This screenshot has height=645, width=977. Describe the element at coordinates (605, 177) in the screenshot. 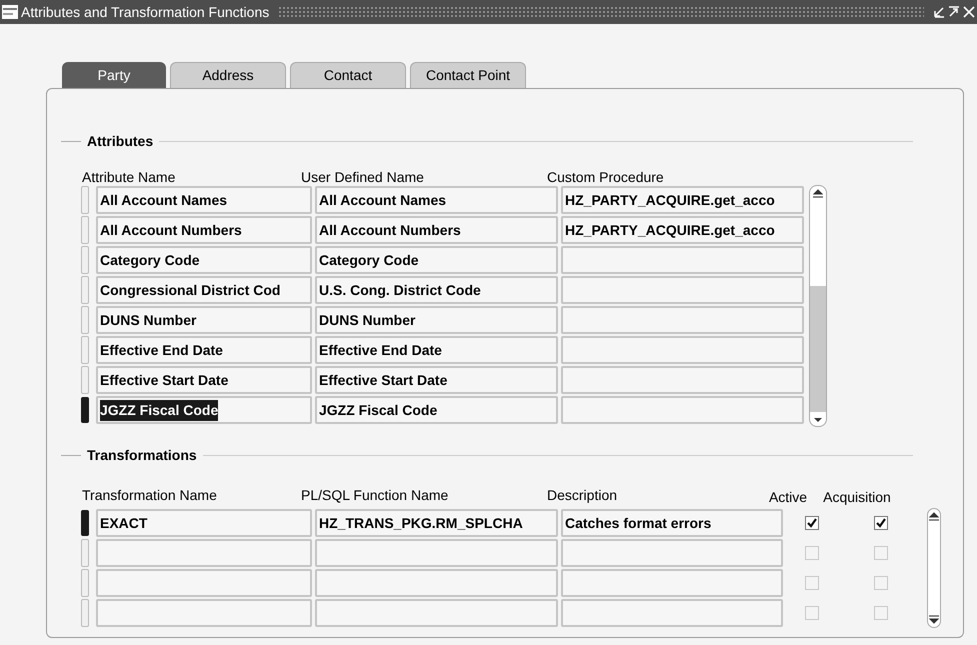

I see `column-header: Custom Procedure` at that location.